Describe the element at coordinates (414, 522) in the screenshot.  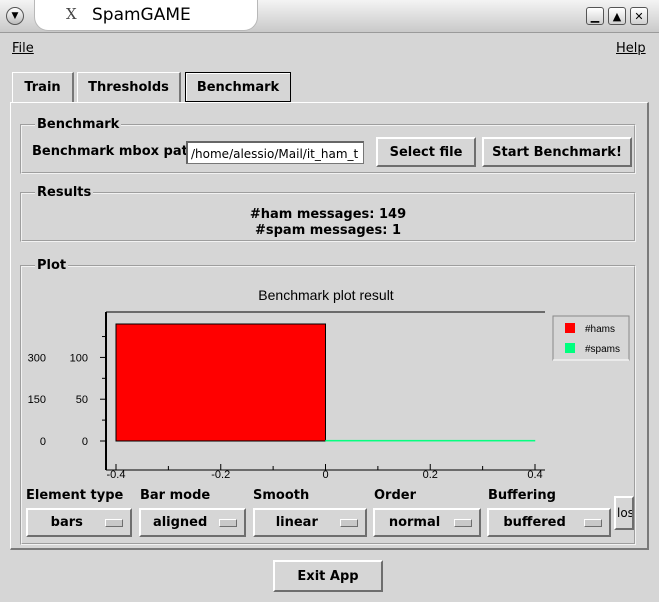
I see `order-value: normal` at that location.